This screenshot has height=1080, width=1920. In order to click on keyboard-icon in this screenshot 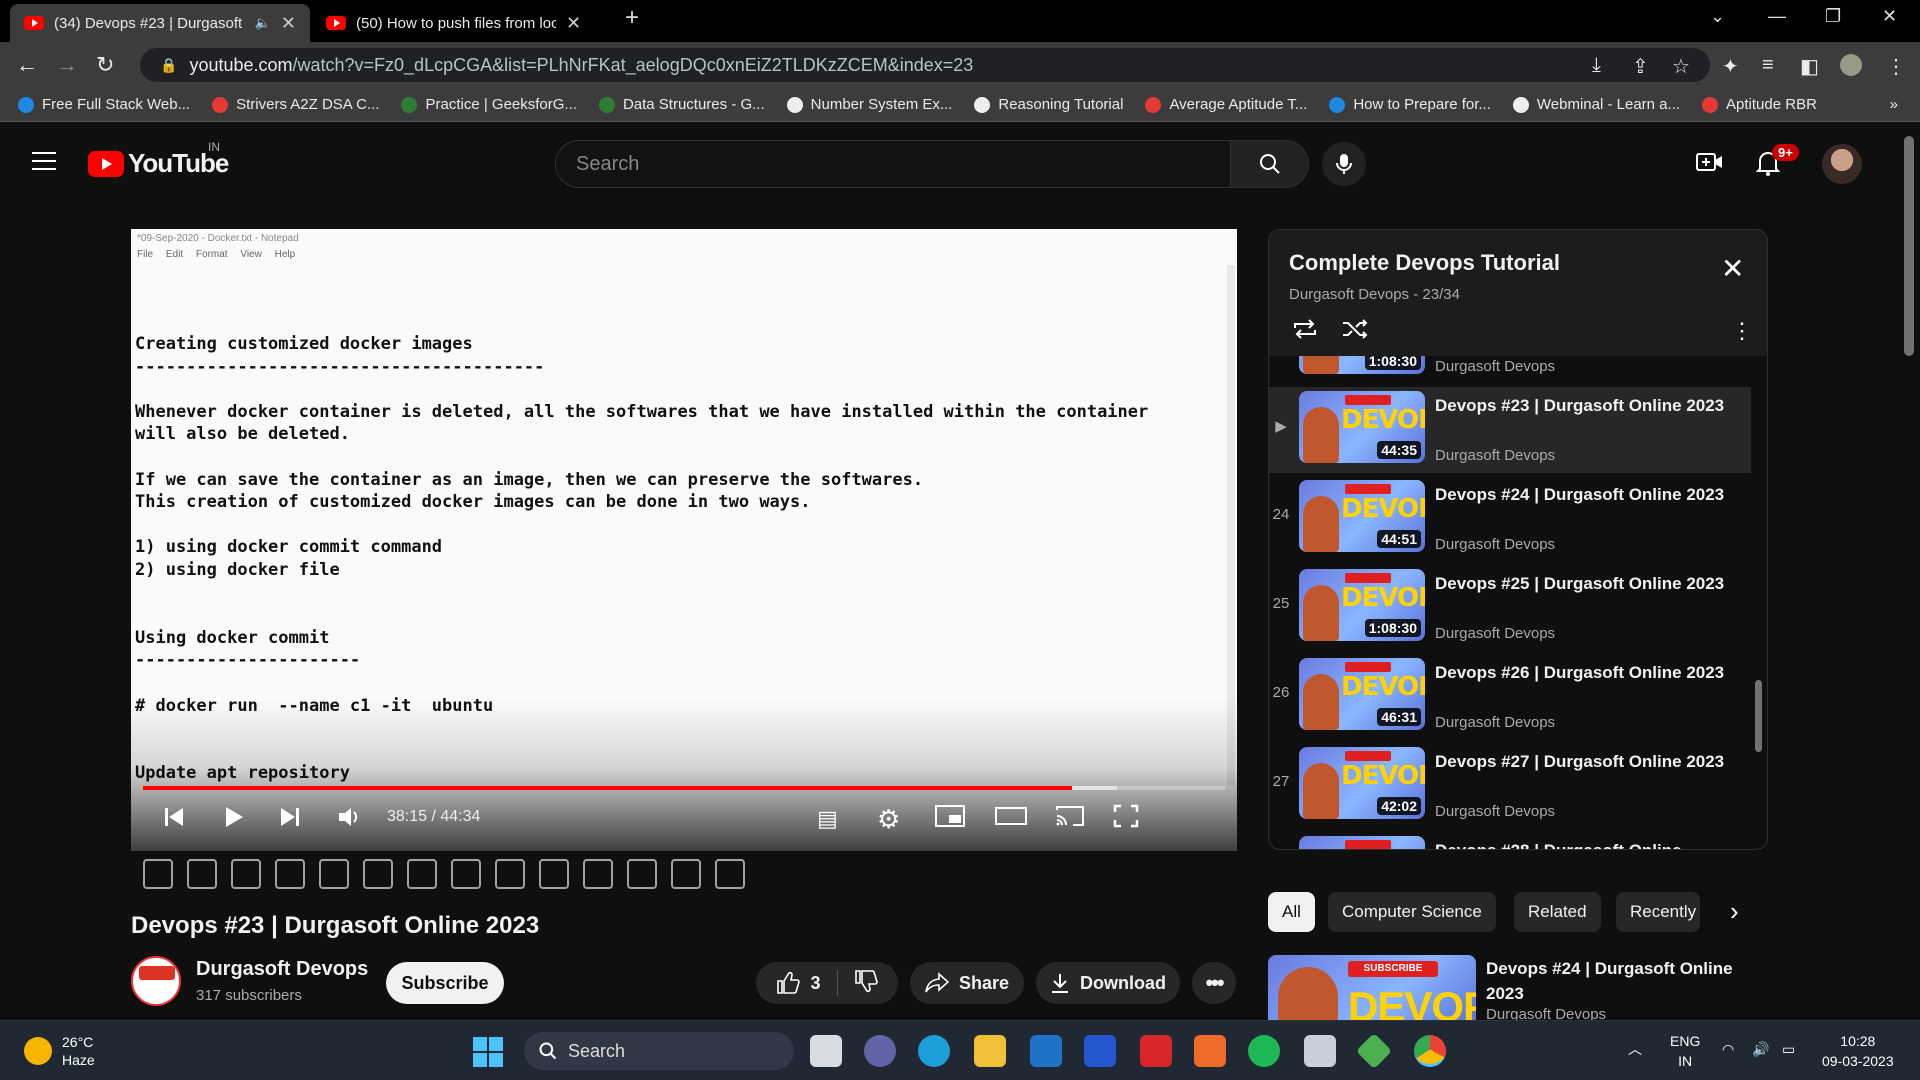, I will do `click(686, 874)`.